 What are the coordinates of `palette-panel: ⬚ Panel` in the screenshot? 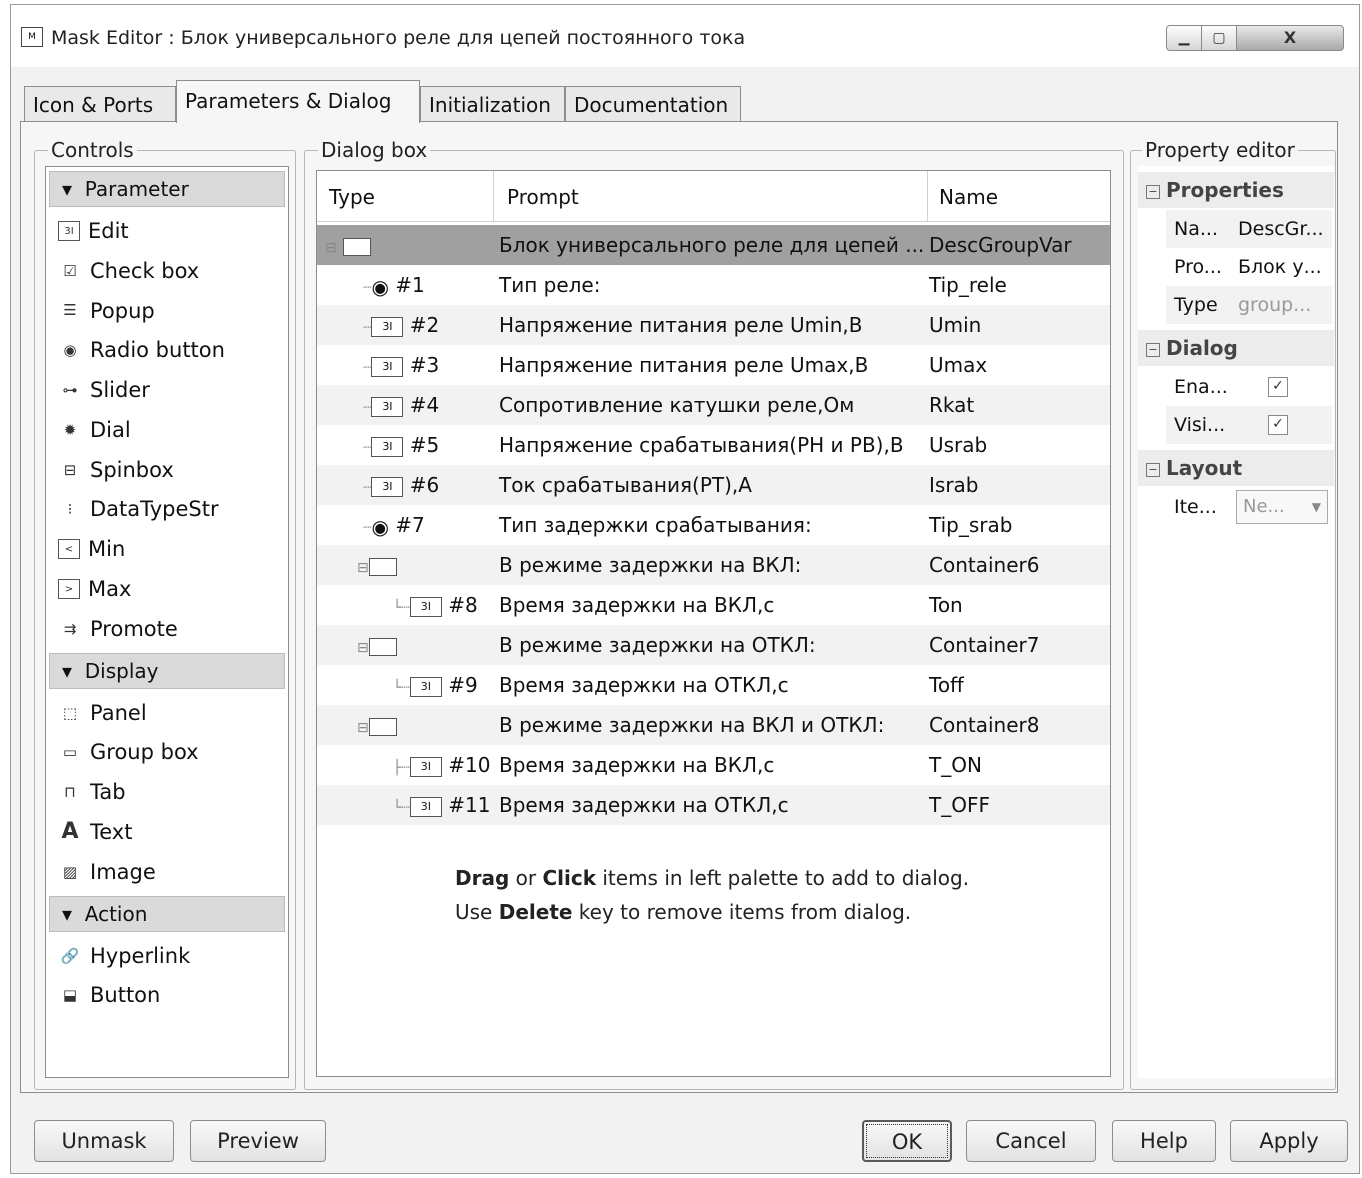 It's located at (167, 713).